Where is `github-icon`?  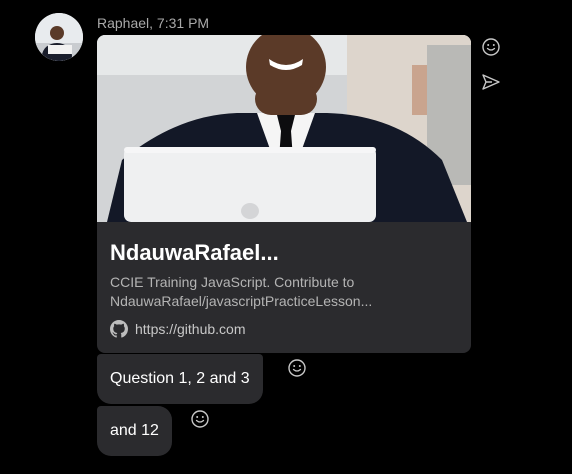 github-icon is located at coordinates (119, 329).